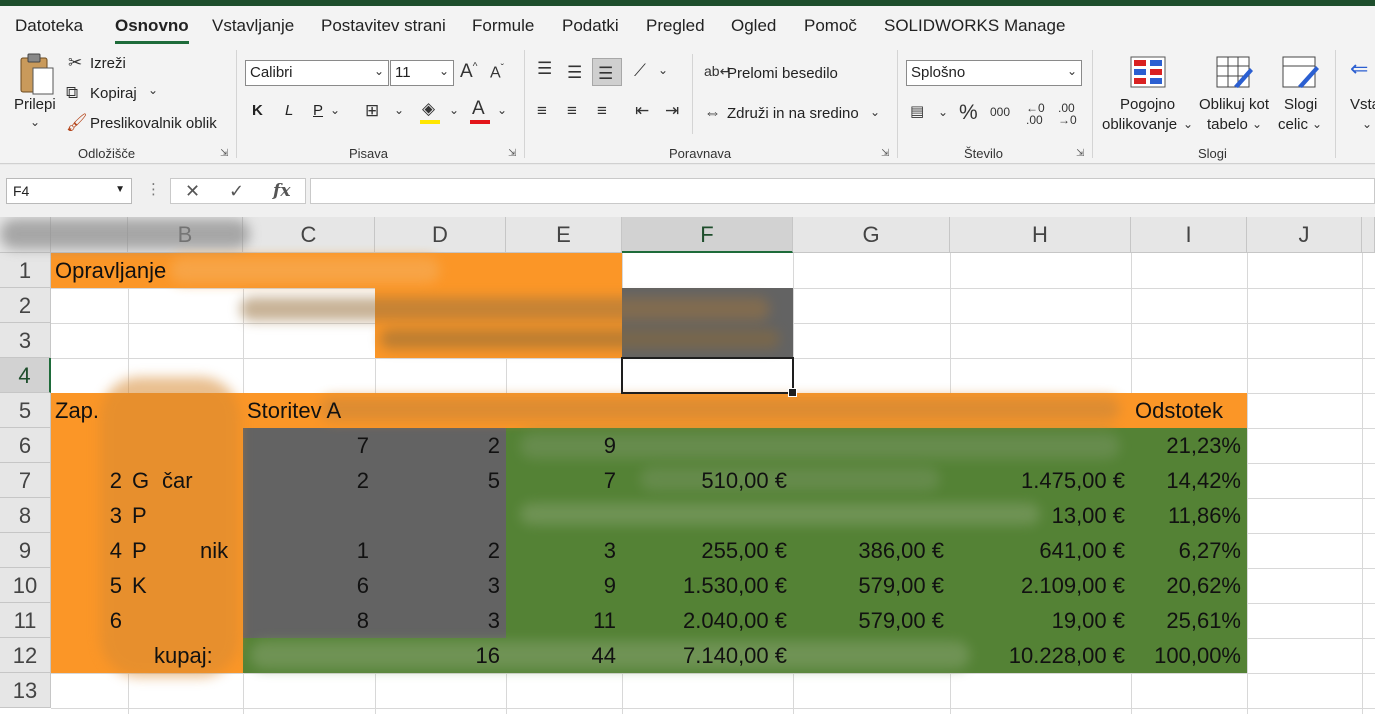 Image resolution: width=1375 pixels, height=714 pixels. I want to click on comma-style-icon: 000, so click(1000, 112).